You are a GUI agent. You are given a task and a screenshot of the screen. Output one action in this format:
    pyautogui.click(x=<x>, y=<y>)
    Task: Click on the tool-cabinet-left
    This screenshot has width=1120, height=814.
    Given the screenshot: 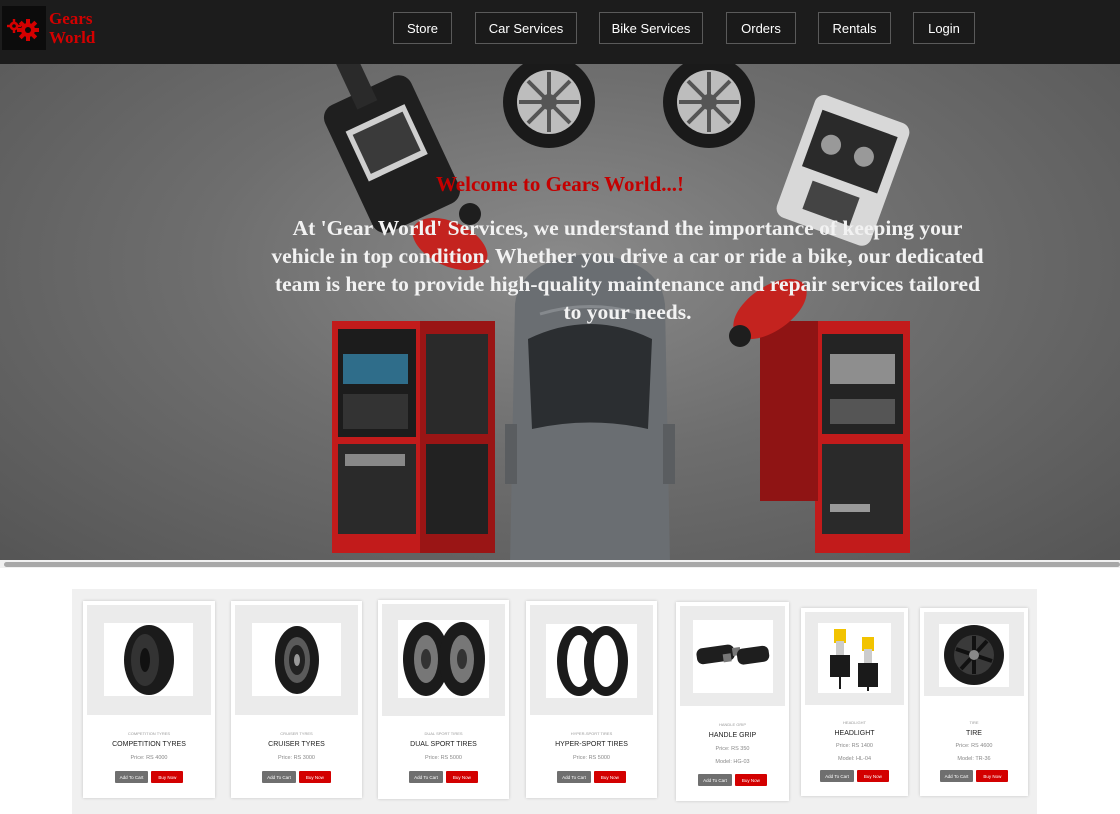 What is the action you would take?
    pyautogui.click(x=413, y=437)
    